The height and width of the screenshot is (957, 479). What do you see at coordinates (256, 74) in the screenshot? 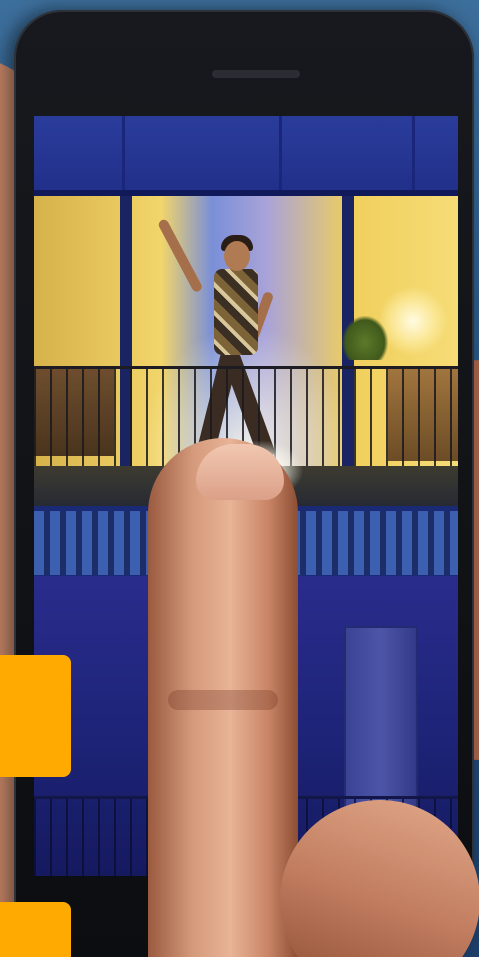
I see `phone-speaker-icon` at bounding box center [256, 74].